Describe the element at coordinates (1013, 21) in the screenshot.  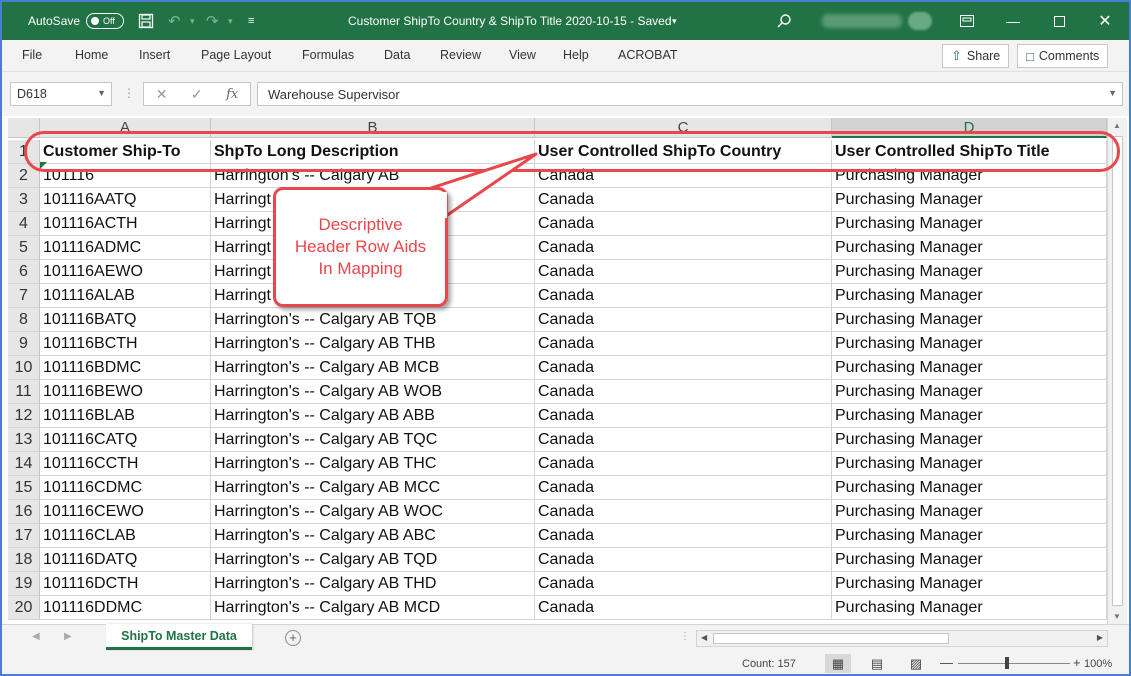
I see `minimize-icon: —` at that location.